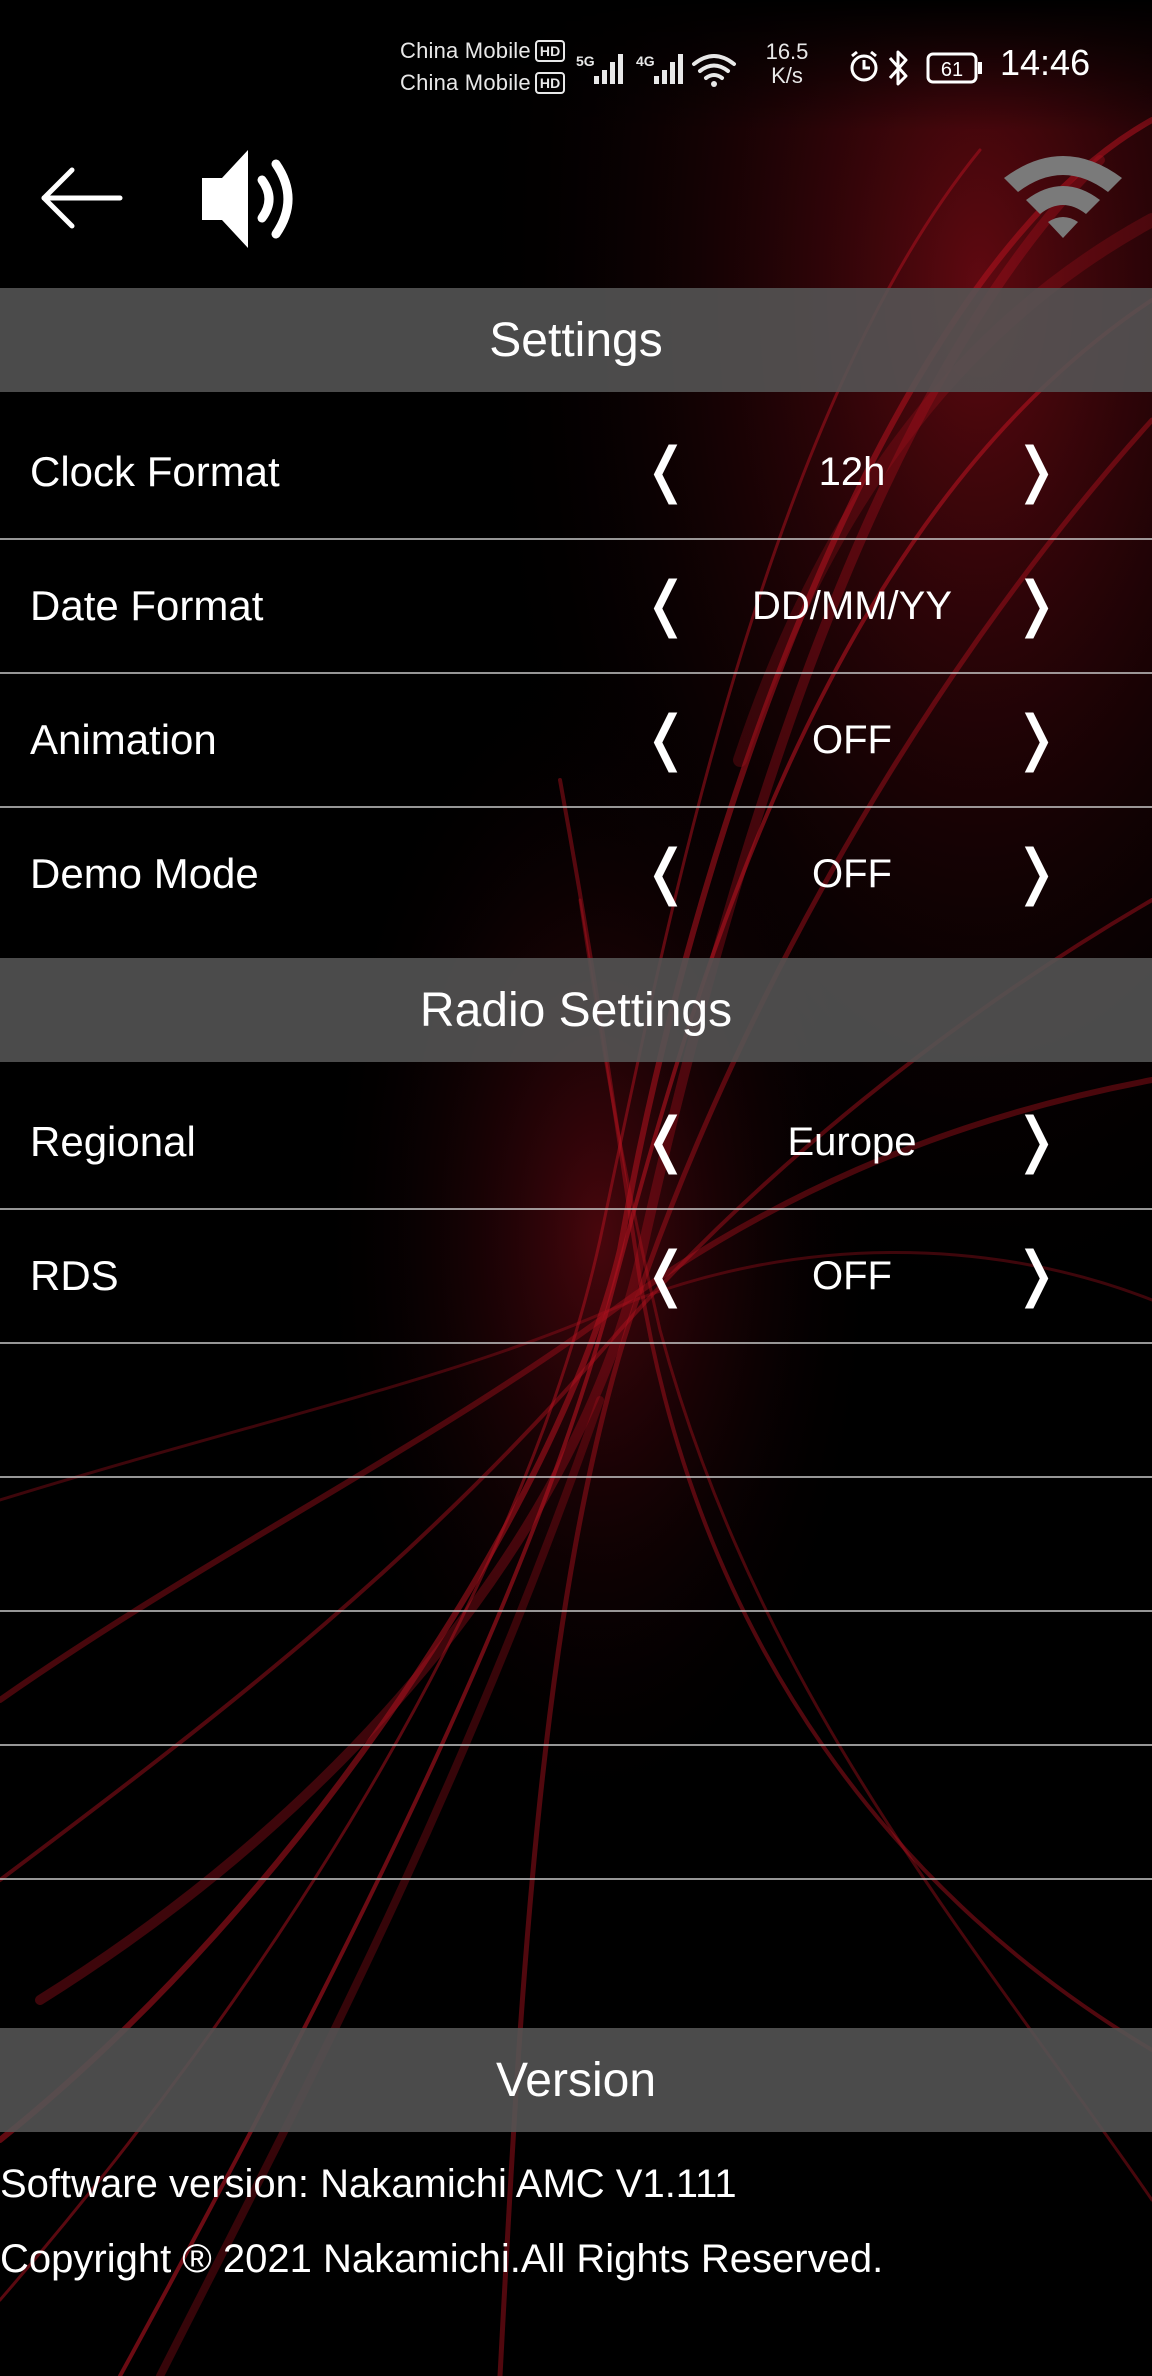  I want to click on animation-prev-button: ❬, so click(666, 738).